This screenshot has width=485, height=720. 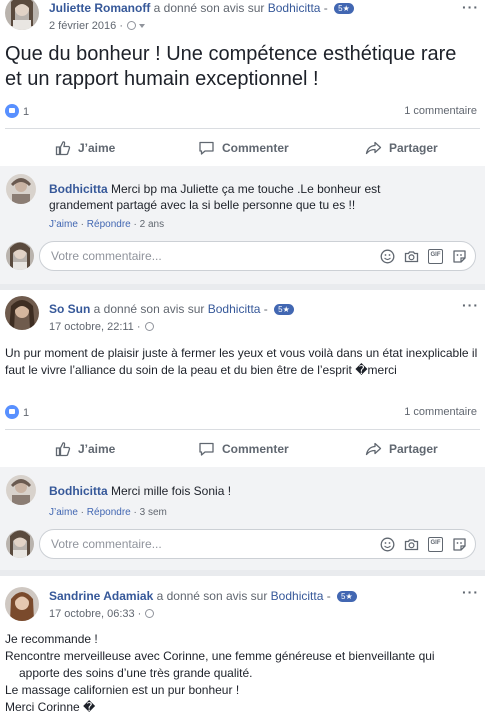 I want to click on comment-time: 2 ans, so click(x=152, y=224).